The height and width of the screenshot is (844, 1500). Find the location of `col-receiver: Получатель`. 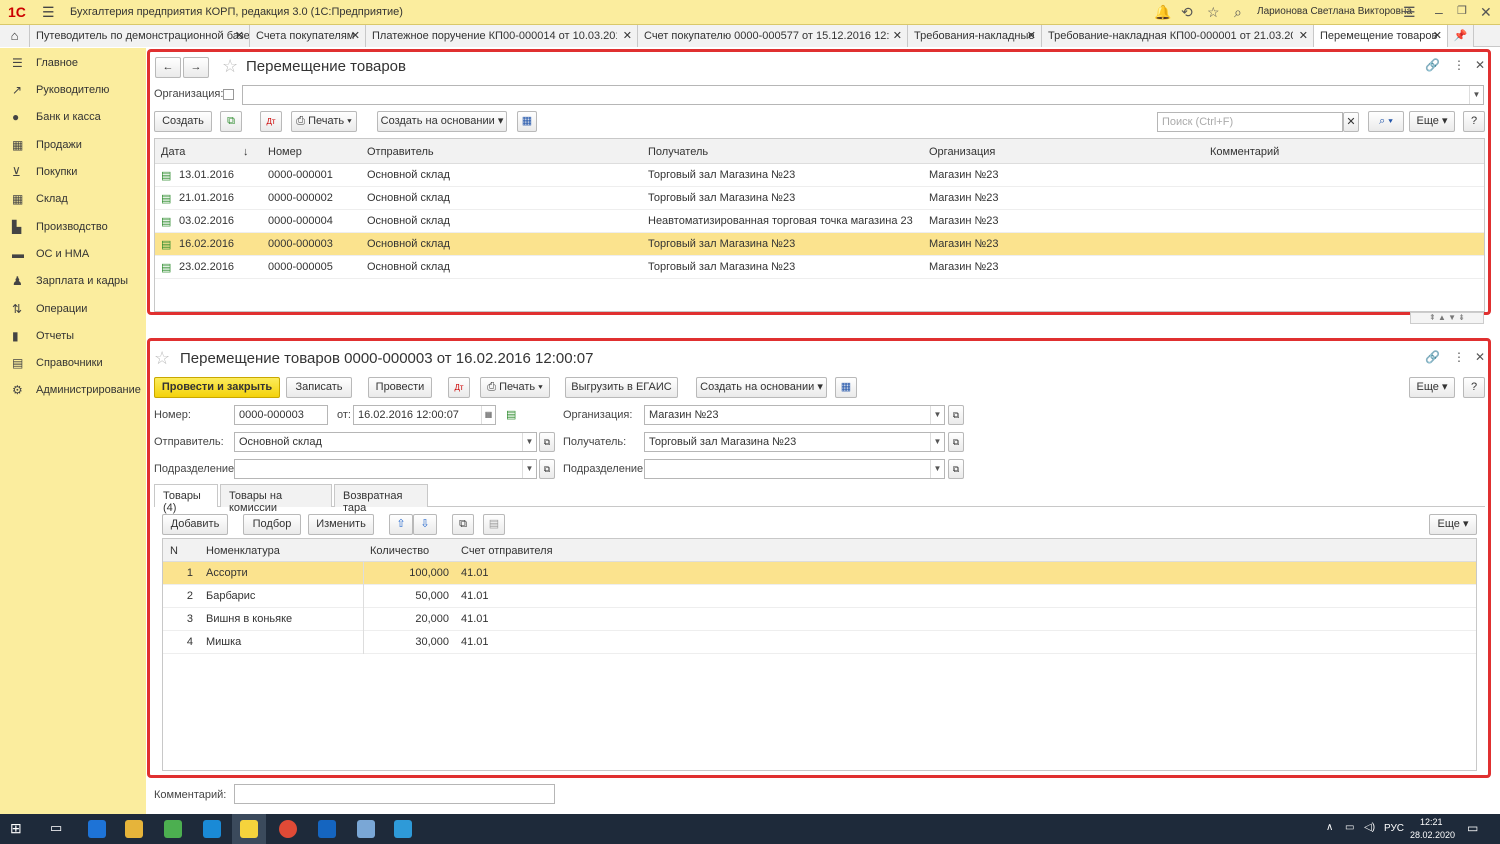

col-receiver: Получатель is located at coordinates (678, 152).